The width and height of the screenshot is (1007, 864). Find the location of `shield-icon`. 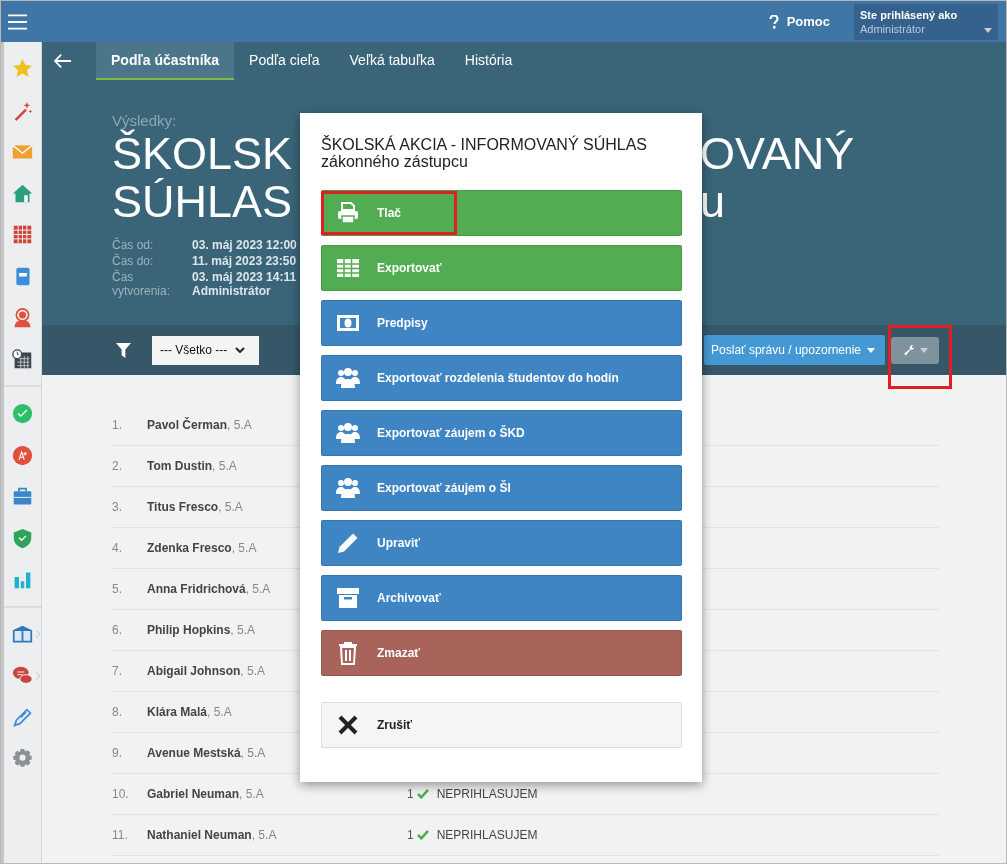

shield-icon is located at coordinates (22, 538).